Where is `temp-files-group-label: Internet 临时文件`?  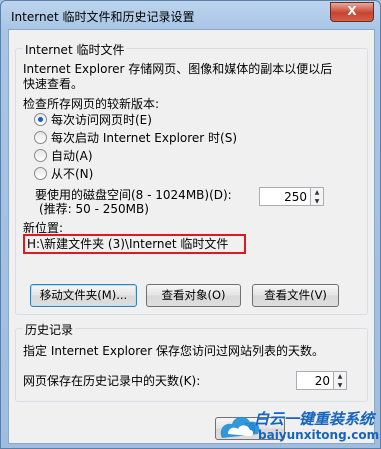 temp-files-group-label: Internet 临时文件 is located at coordinates (75, 49).